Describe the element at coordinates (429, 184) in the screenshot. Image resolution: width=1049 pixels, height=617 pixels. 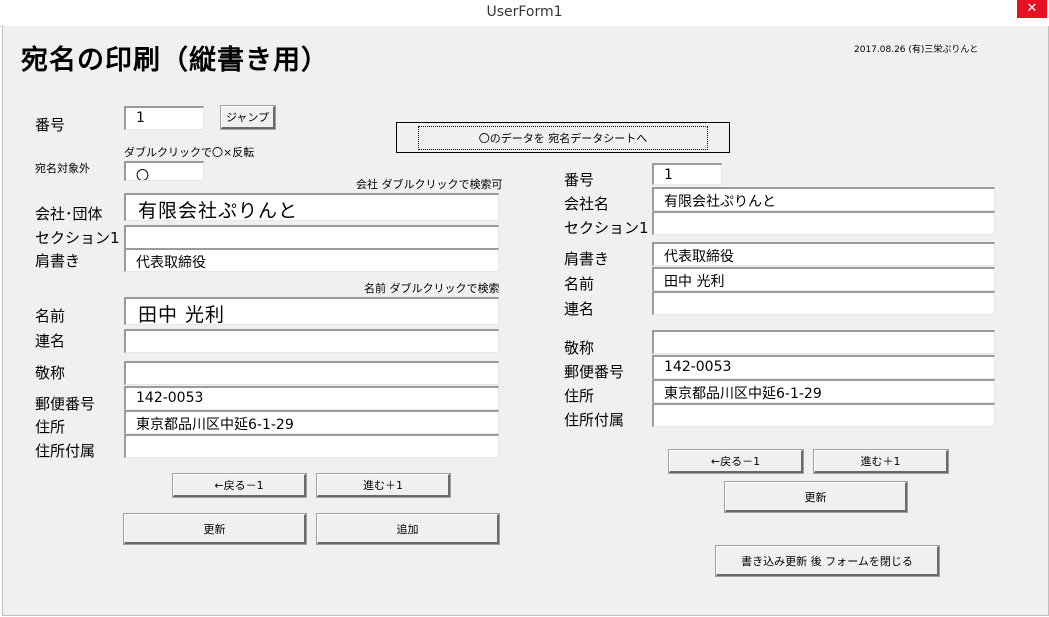
I see `company-search-hint: 会社 ダブルクリックで検索可` at that location.